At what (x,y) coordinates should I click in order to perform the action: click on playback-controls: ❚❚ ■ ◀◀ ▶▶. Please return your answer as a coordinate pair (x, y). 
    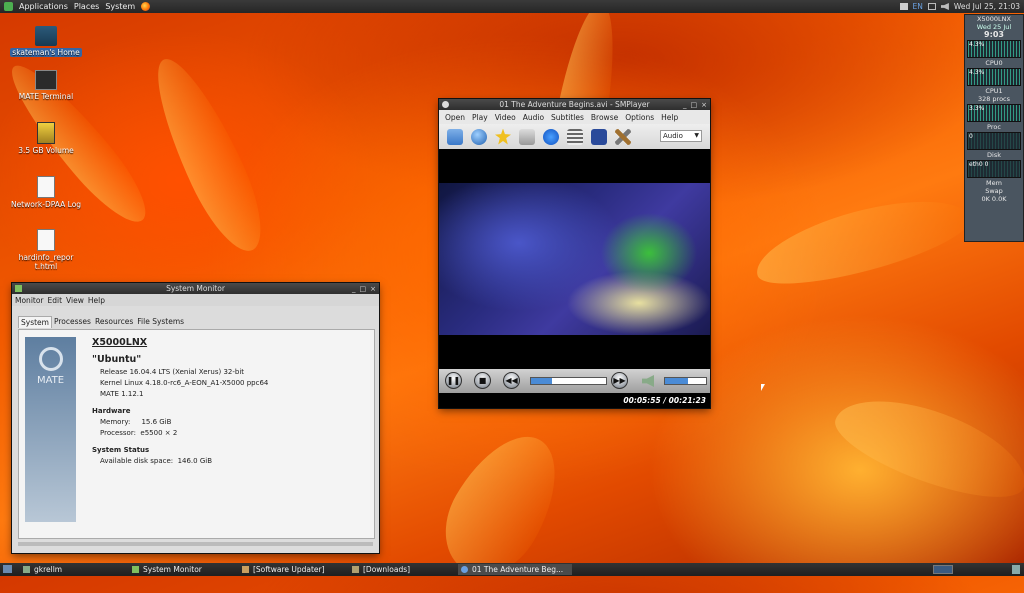
    Looking at the image, I should click on (574, 381).